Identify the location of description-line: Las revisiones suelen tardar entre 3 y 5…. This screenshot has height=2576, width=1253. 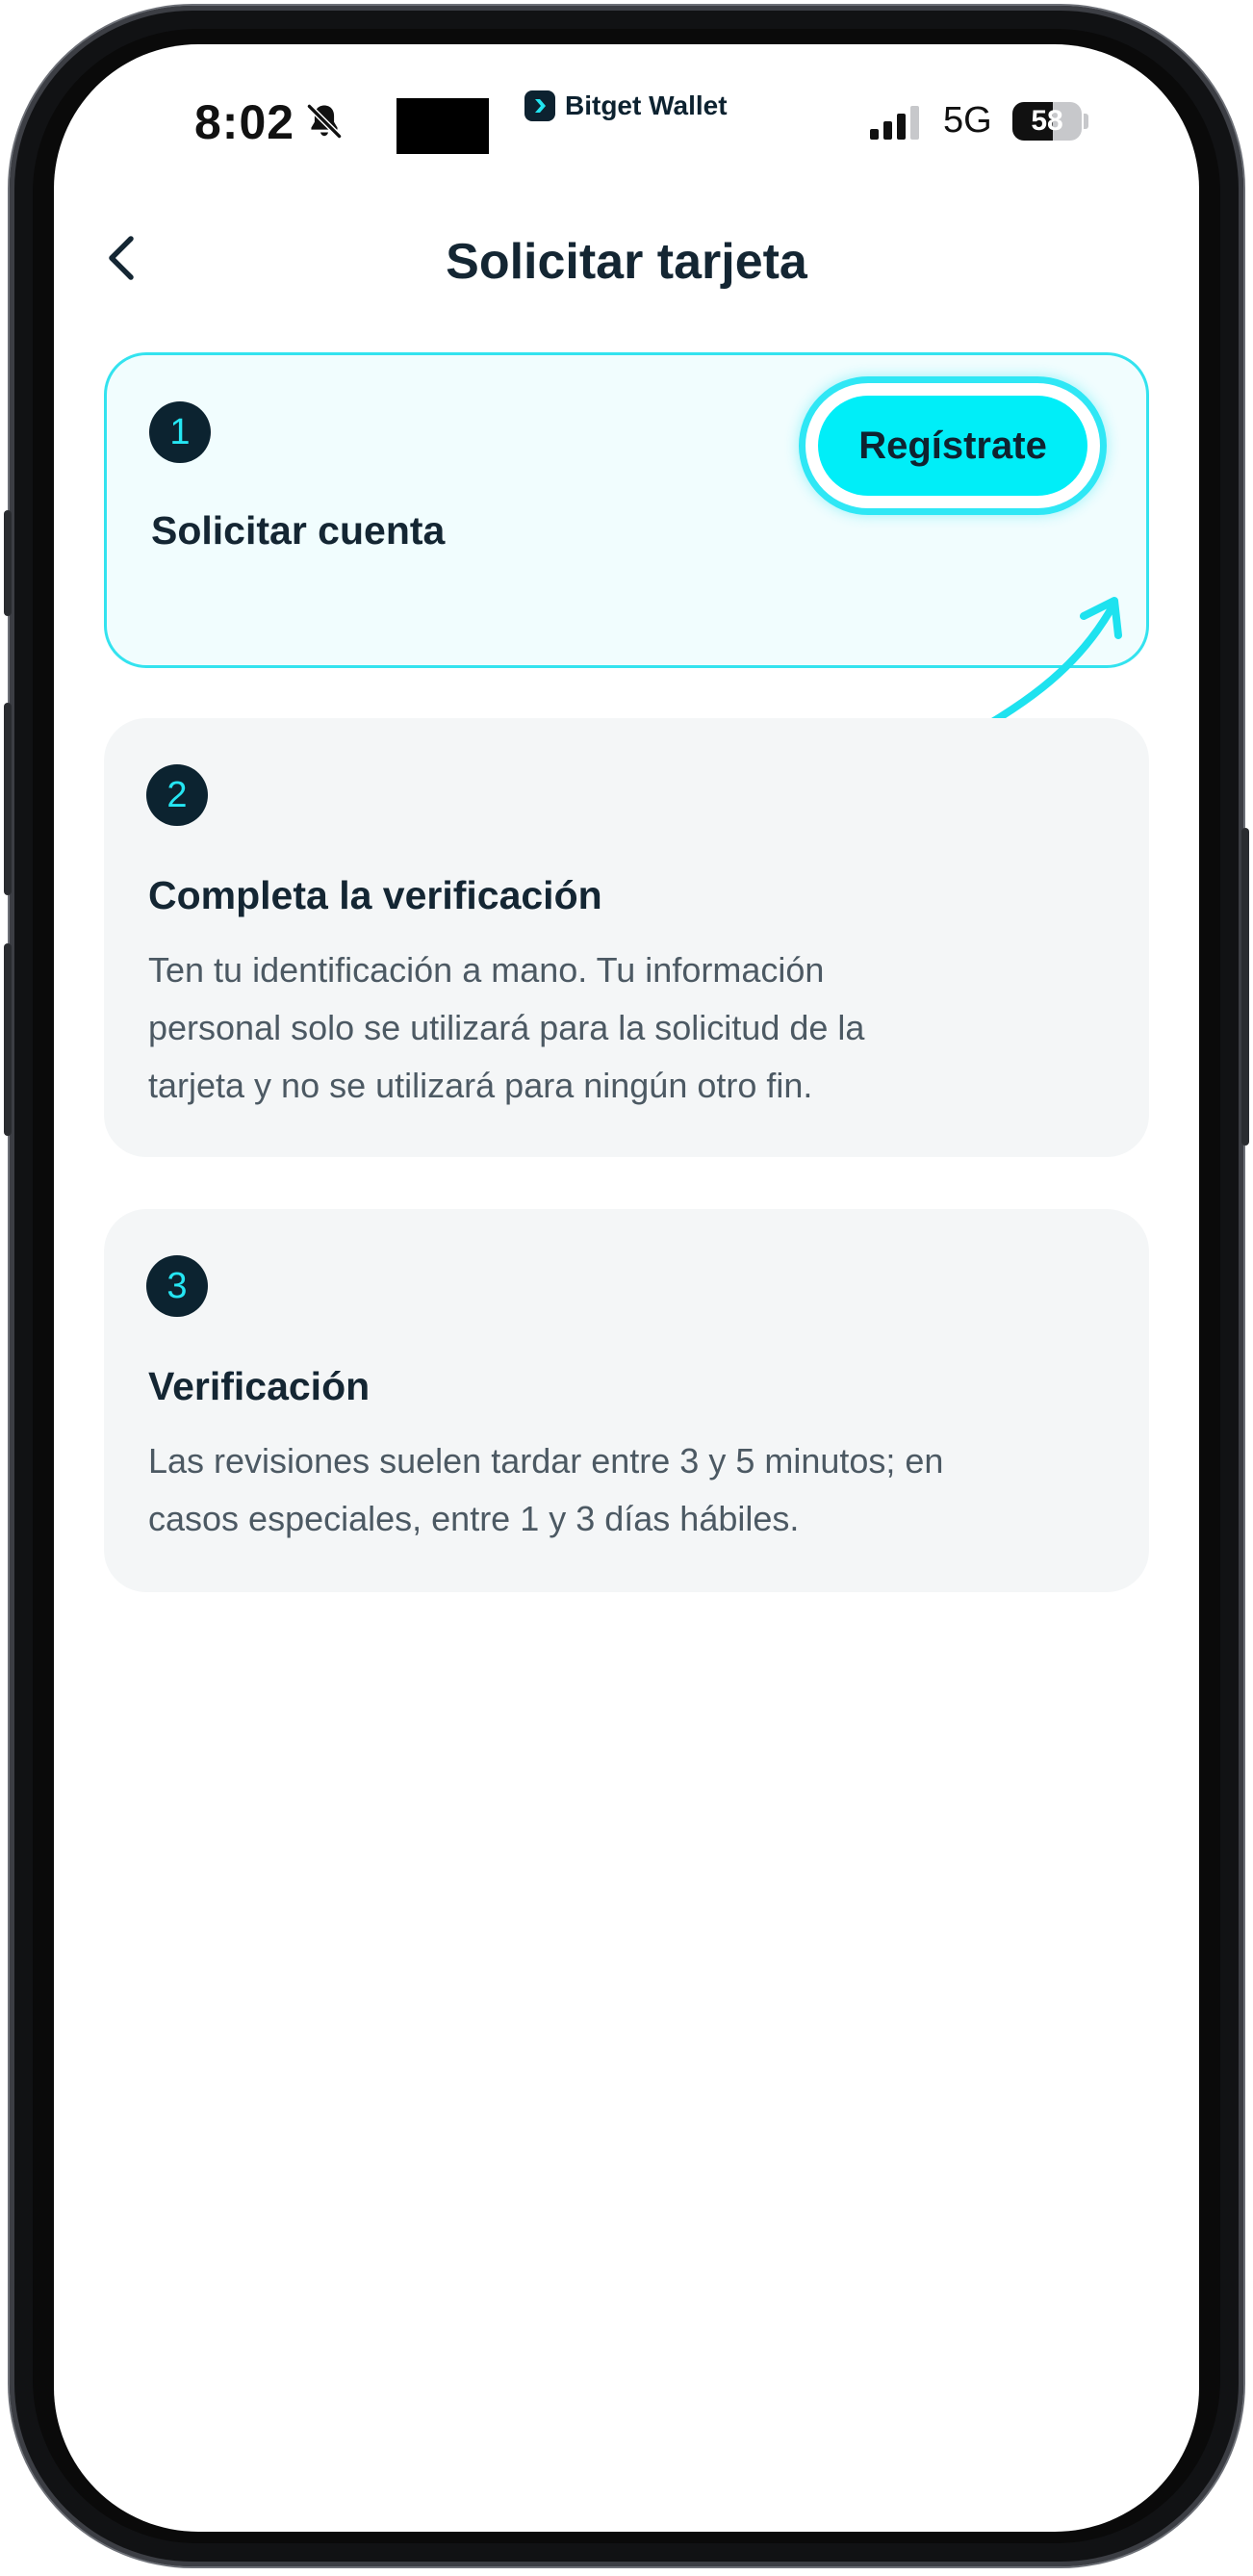
(546, 1461).